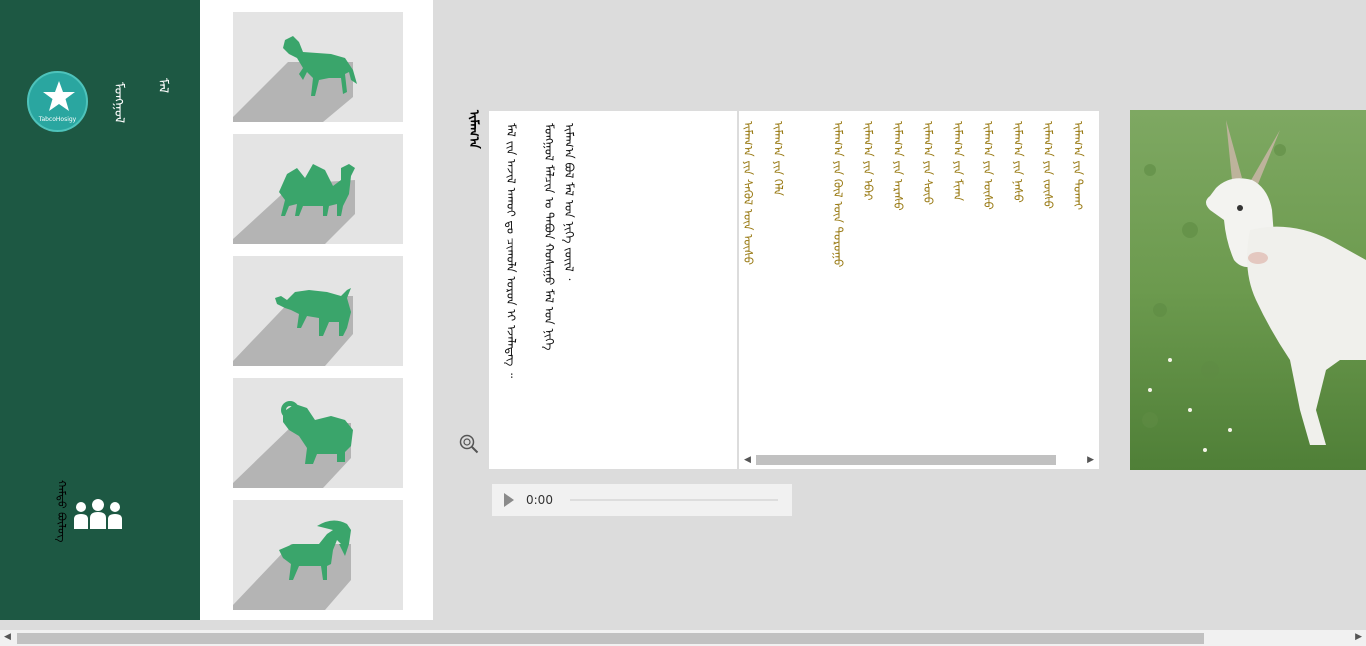 Image resolution: width=1366 pixels, height=646 pixels. Describe the element at coordinates (59, 96) in the screenshot. I see `star-icon` at that location.